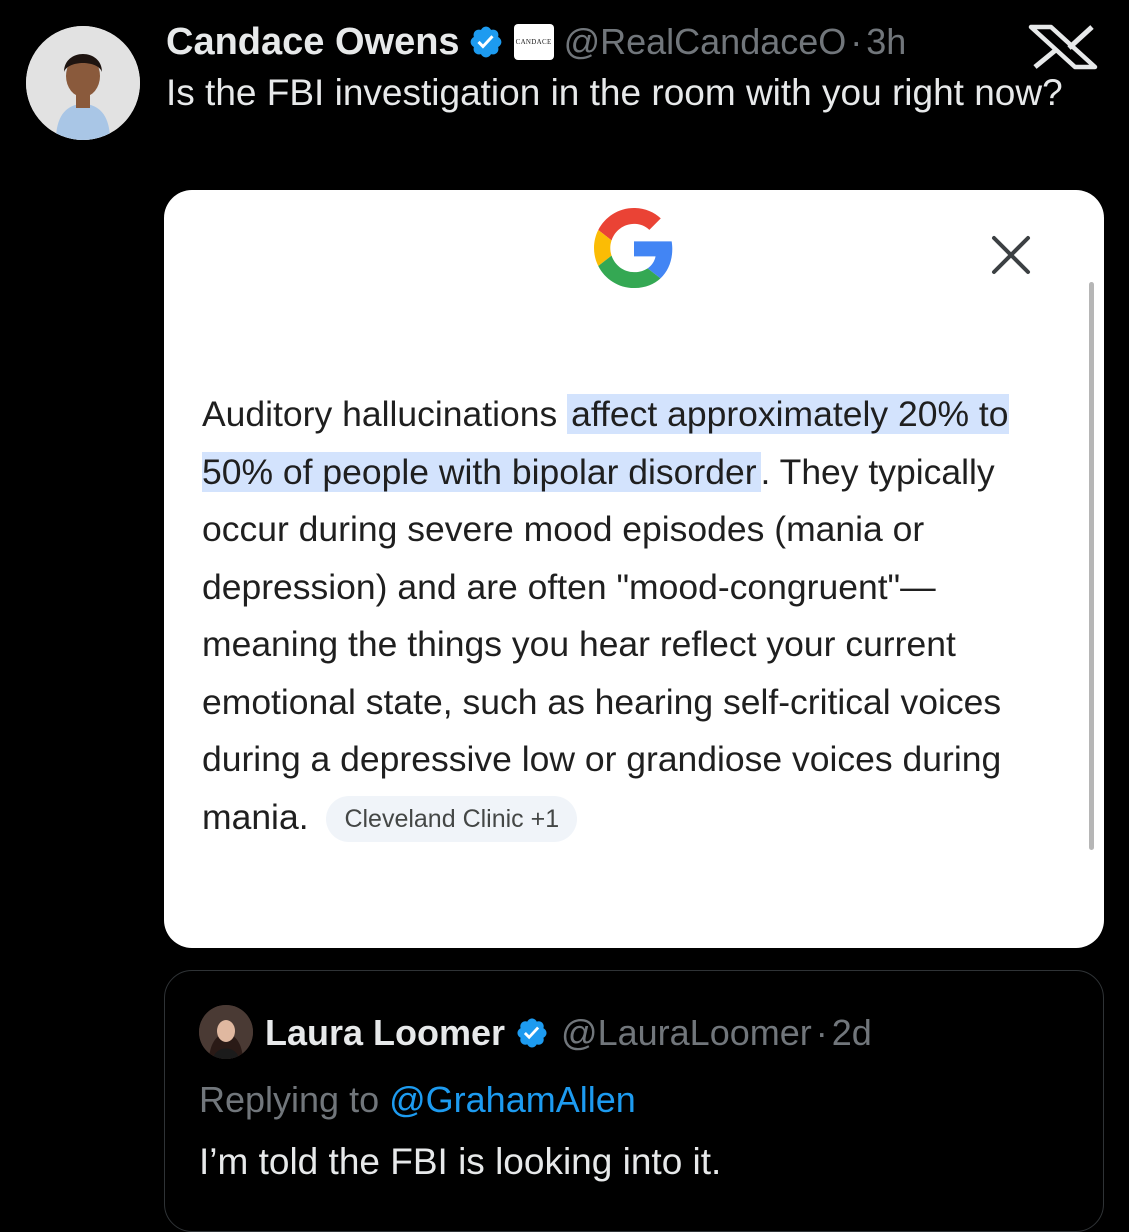 This screenshot has height=1232, width=1129. Describe the element at coordinates (385, 1033) in the screenshot. I see `quoted-author-name: Laura Loomer` at that location.